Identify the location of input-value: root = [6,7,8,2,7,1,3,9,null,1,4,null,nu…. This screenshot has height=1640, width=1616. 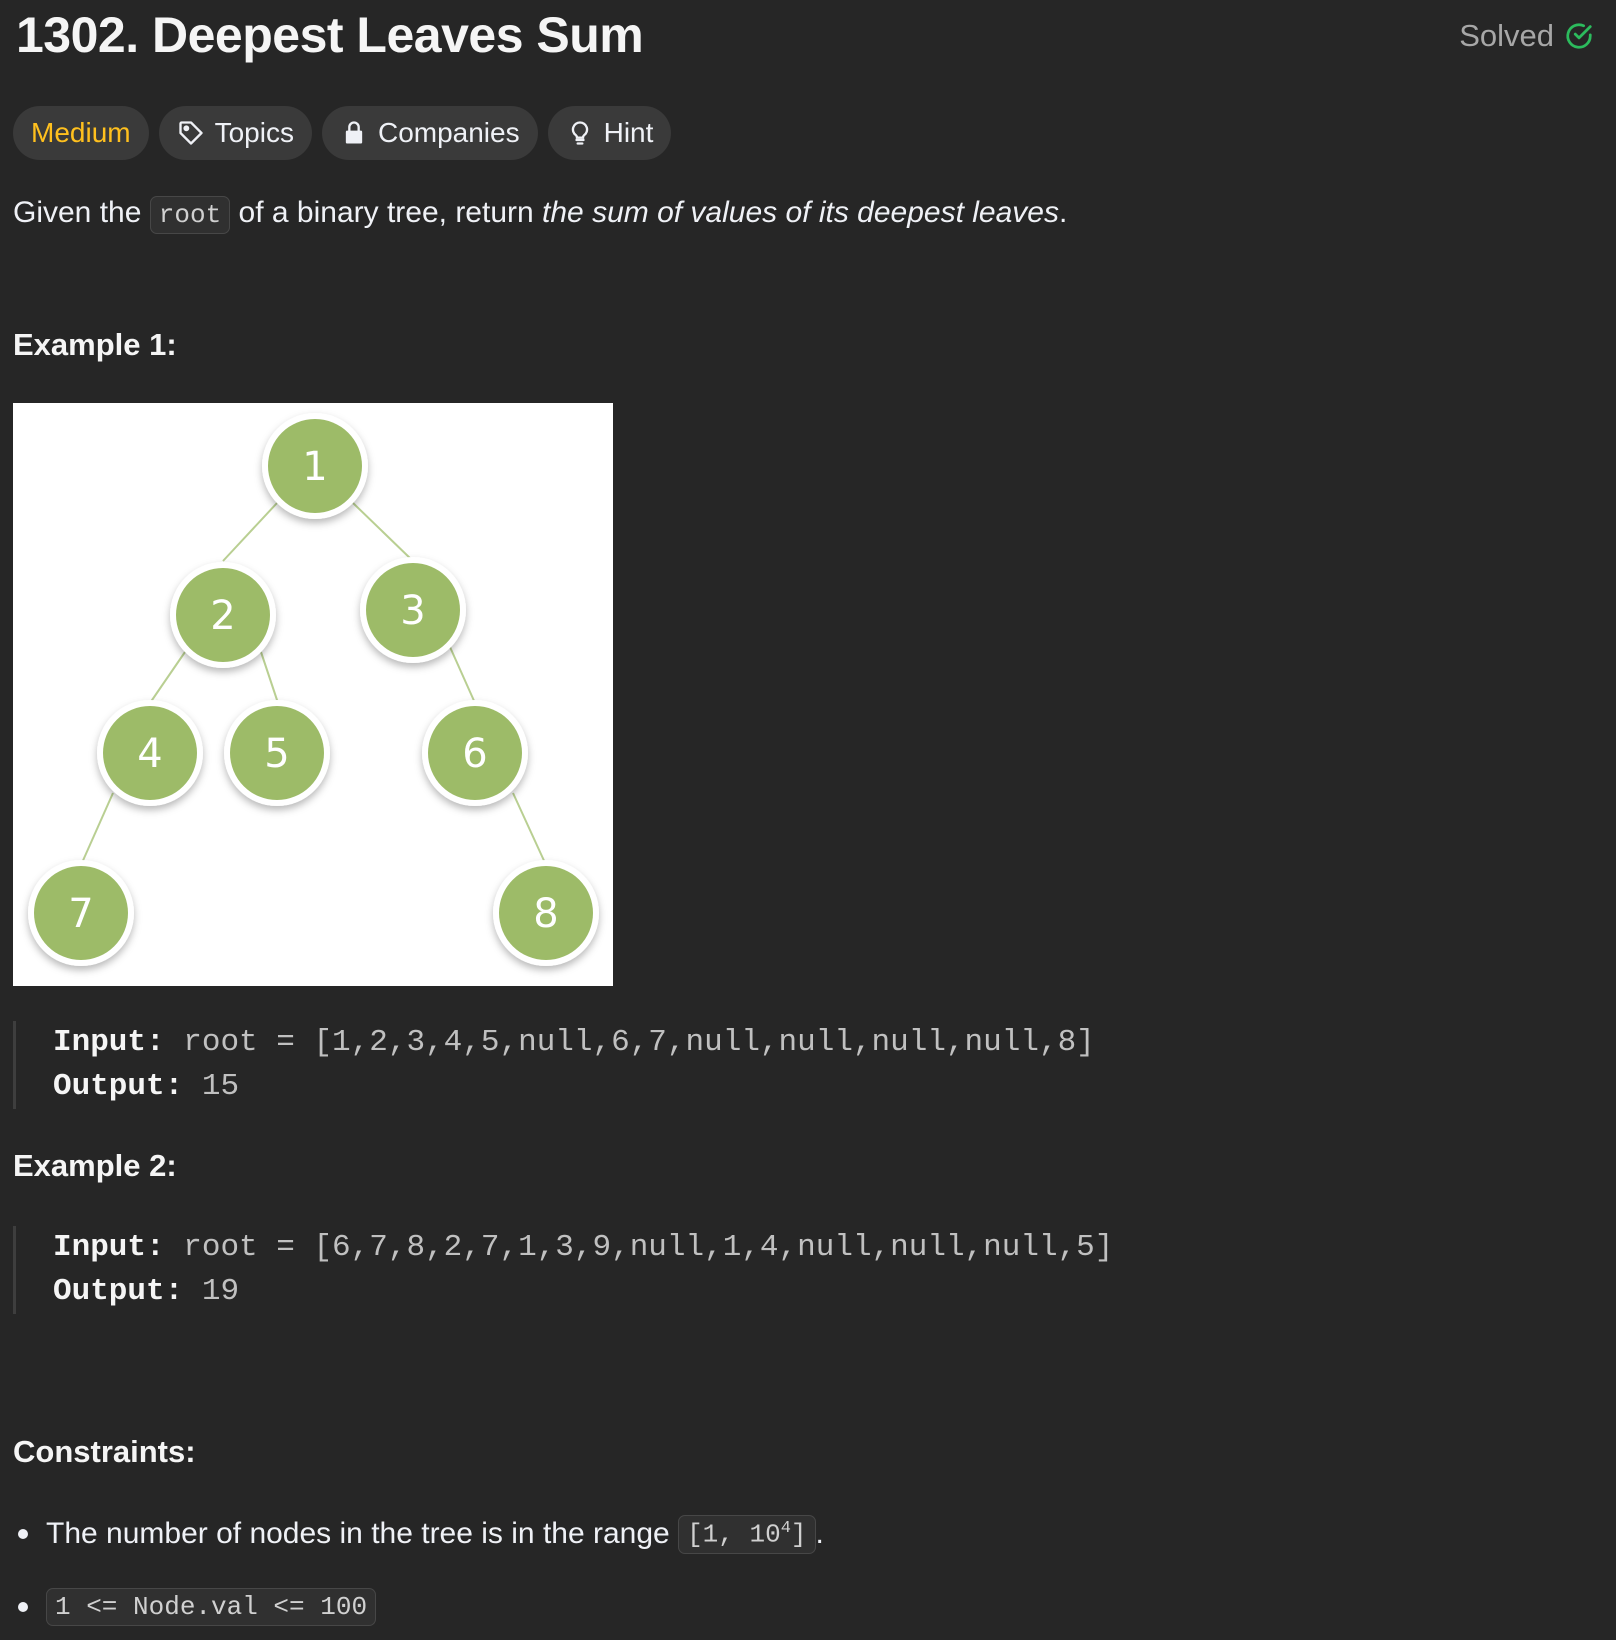
(648, 1247).